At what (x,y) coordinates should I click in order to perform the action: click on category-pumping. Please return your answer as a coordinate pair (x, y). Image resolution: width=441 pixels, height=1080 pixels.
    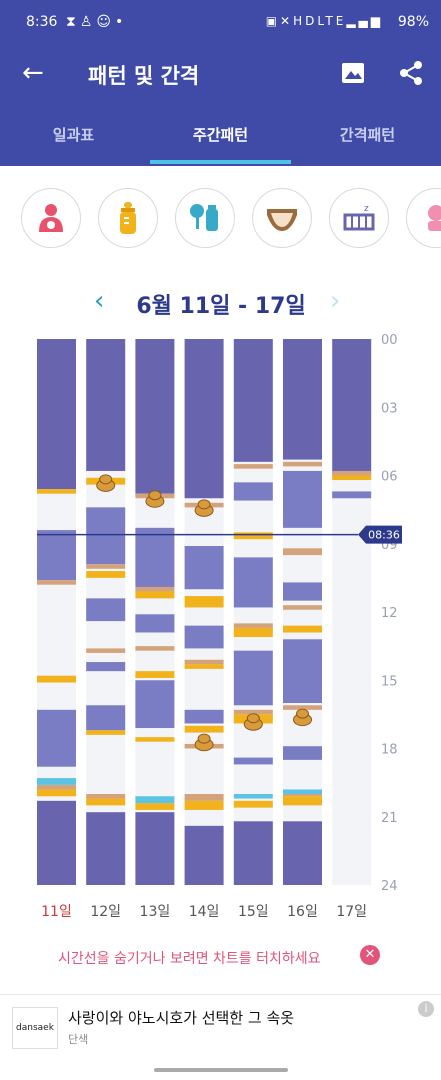
    Looking at the image, I should click on (205, 218).